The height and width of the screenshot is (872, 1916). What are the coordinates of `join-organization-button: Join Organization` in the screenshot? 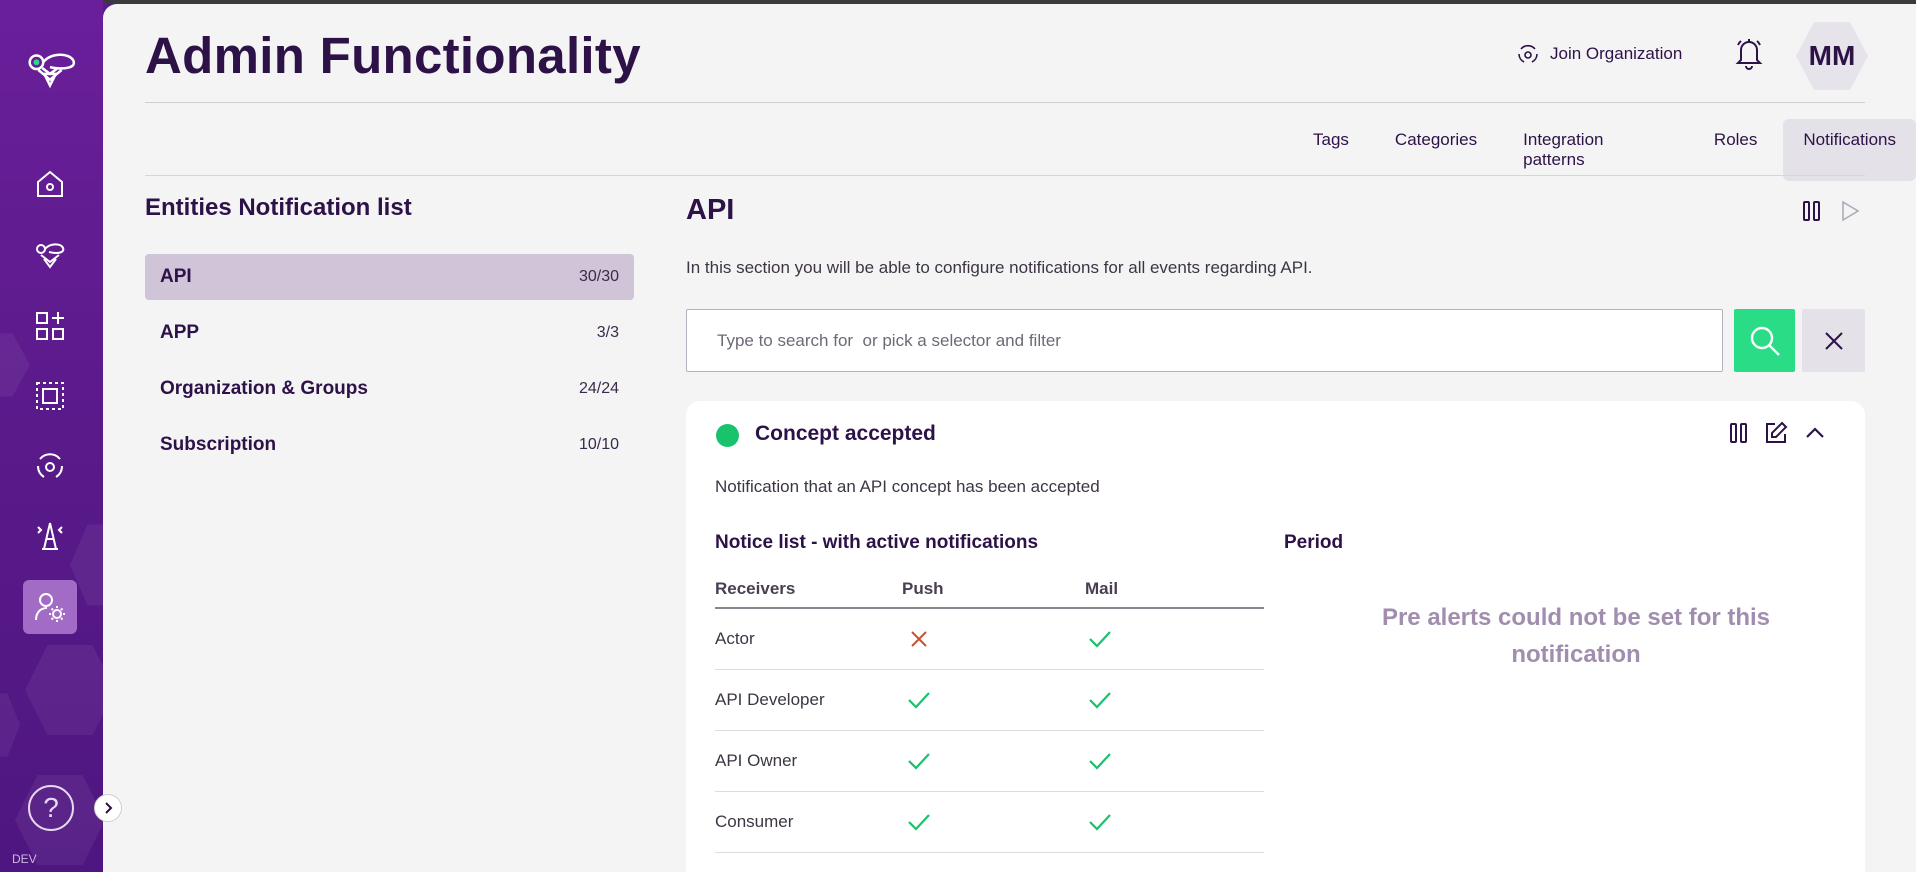 It's located at (1599, 54).